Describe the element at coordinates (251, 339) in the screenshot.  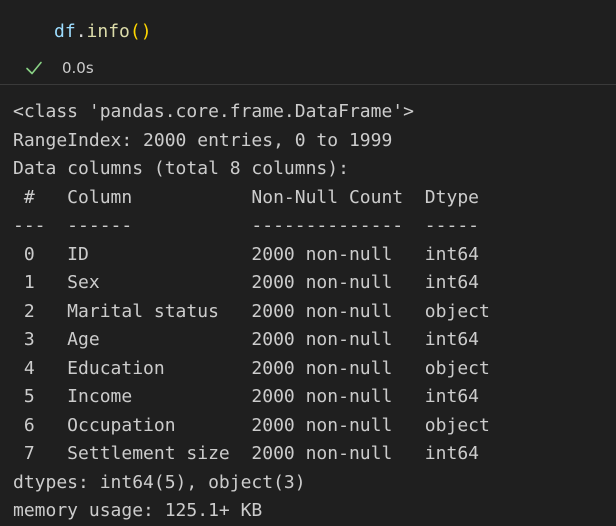
I see `output-column-row: 3 Age 2000 non-null int64` at that location.